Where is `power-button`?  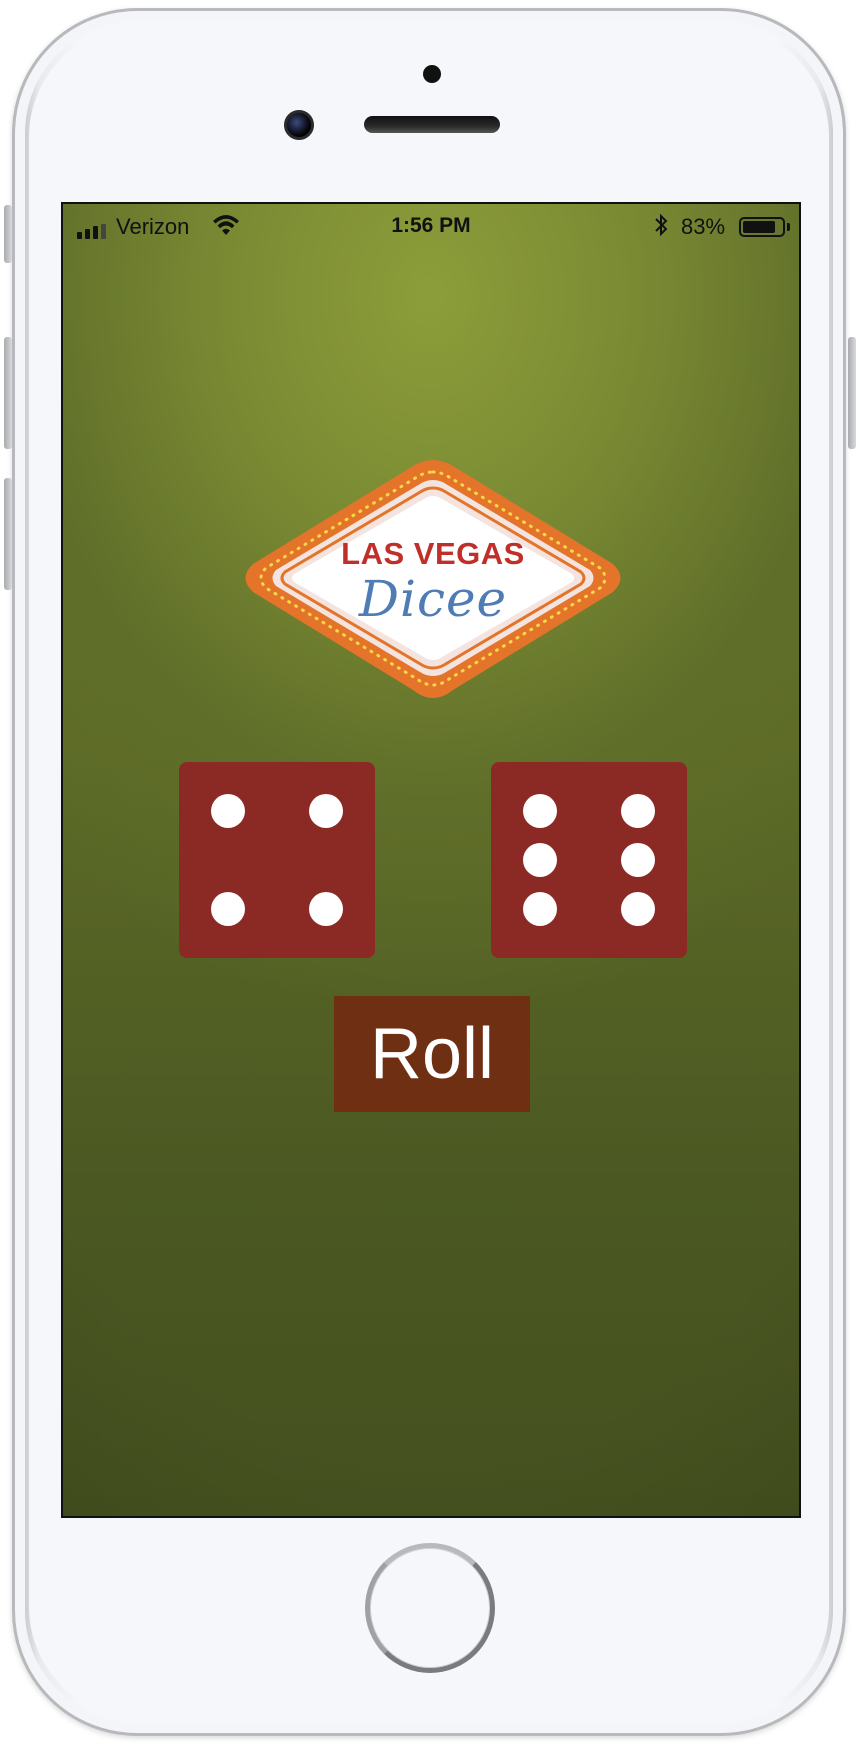 power-button is located at coordinates (852, 393).